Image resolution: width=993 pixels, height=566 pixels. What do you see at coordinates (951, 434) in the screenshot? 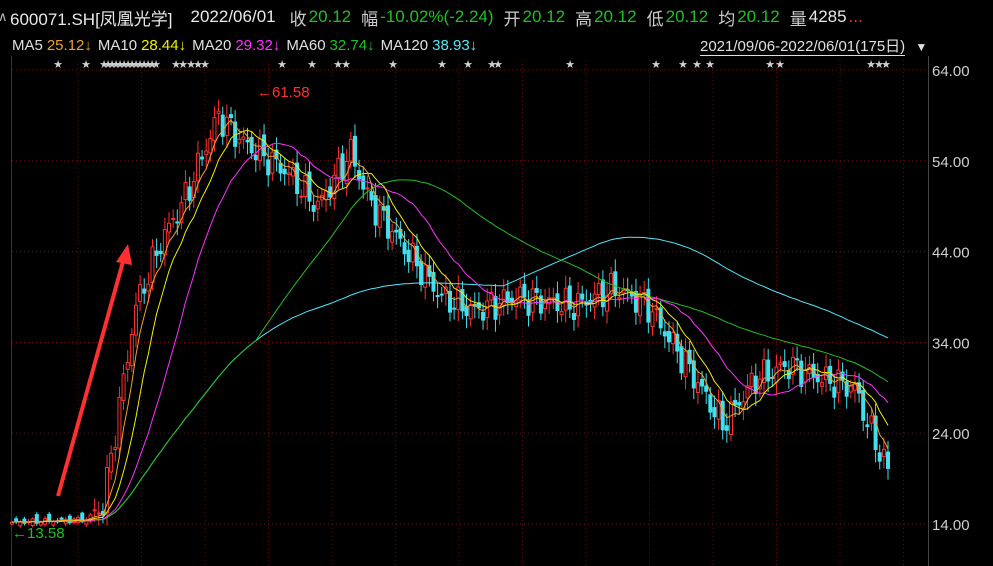
I see `y-tick-label: 24.00` at bounding box center [951, 434].